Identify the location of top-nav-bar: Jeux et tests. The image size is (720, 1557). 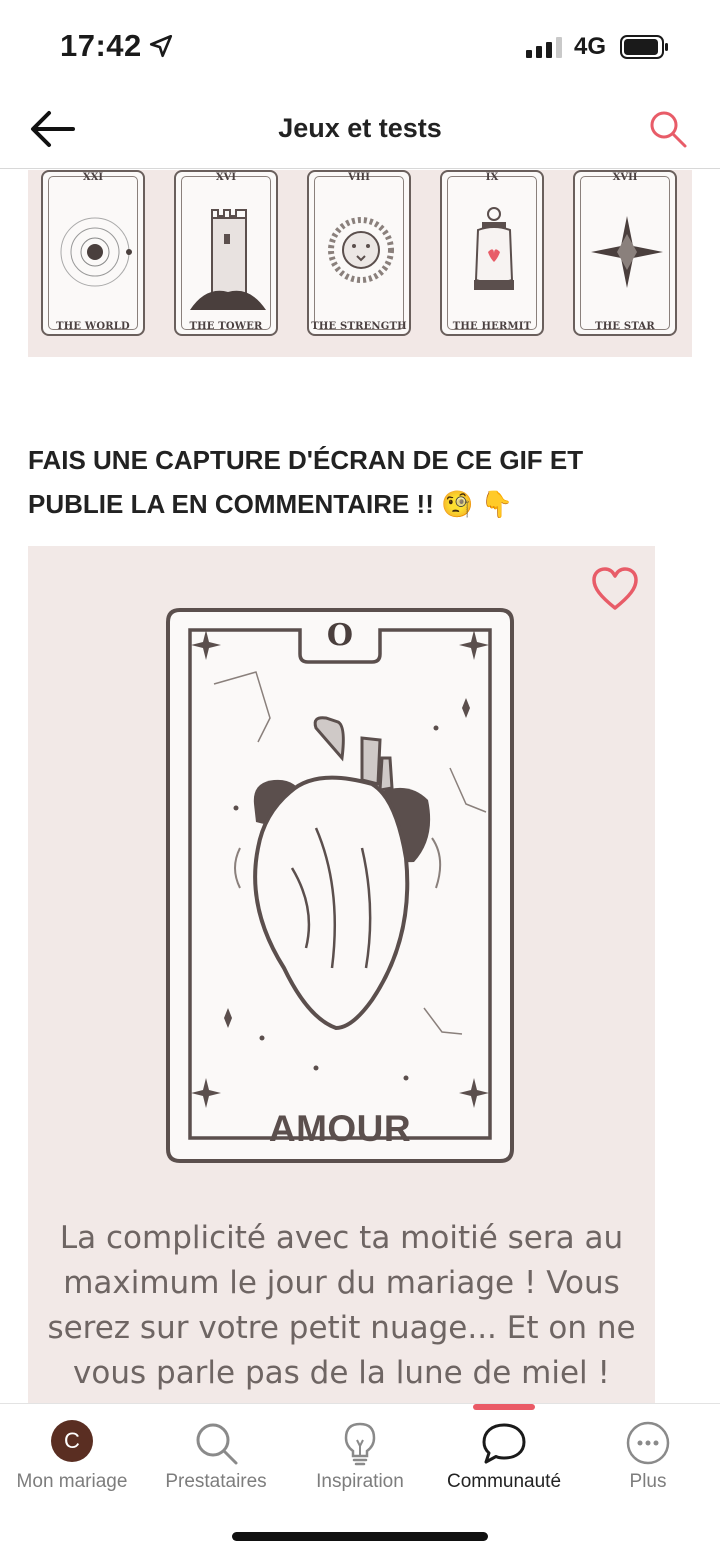
(360, 132).